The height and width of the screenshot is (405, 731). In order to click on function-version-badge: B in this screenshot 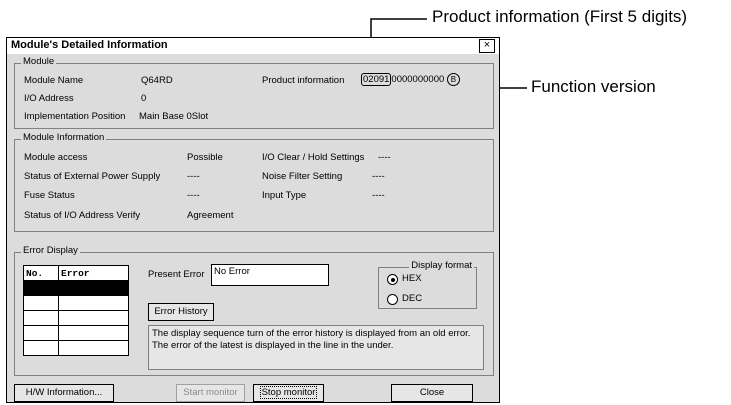, I will do `click(453, 79)`.